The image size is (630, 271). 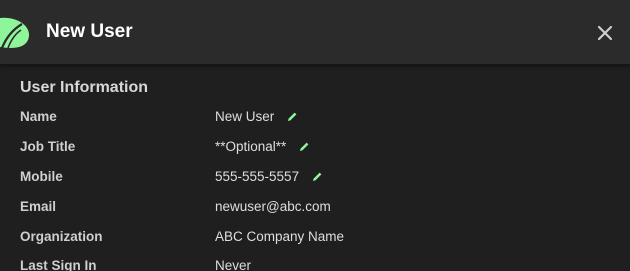 What do you see at coordinates (605, 33) in the screenshot?
I see `close-icon` at bounding box center [605, 33].